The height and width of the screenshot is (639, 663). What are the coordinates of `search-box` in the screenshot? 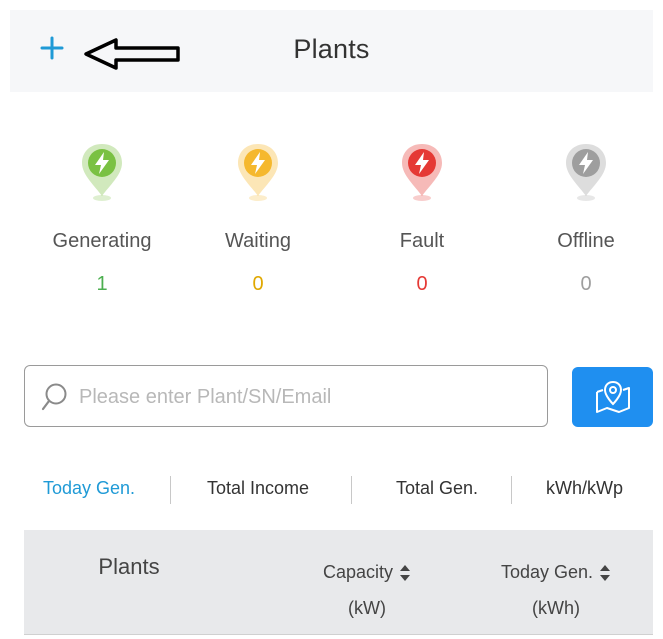 It's located at (286, 396).